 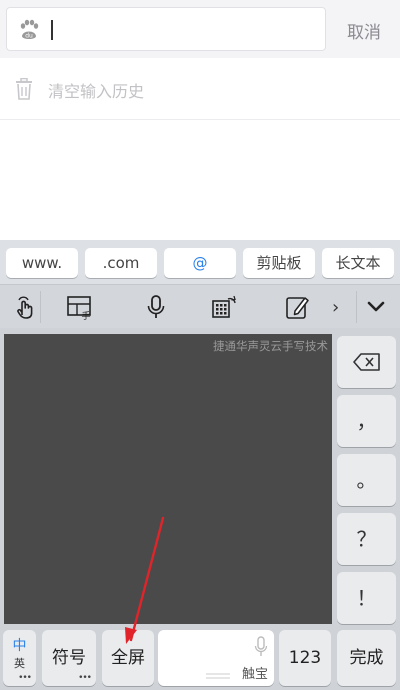 What do you see at coordinates (298, 307) in the screenshot?
I see `edit-pen-icon` at bounding box center [298, 307].